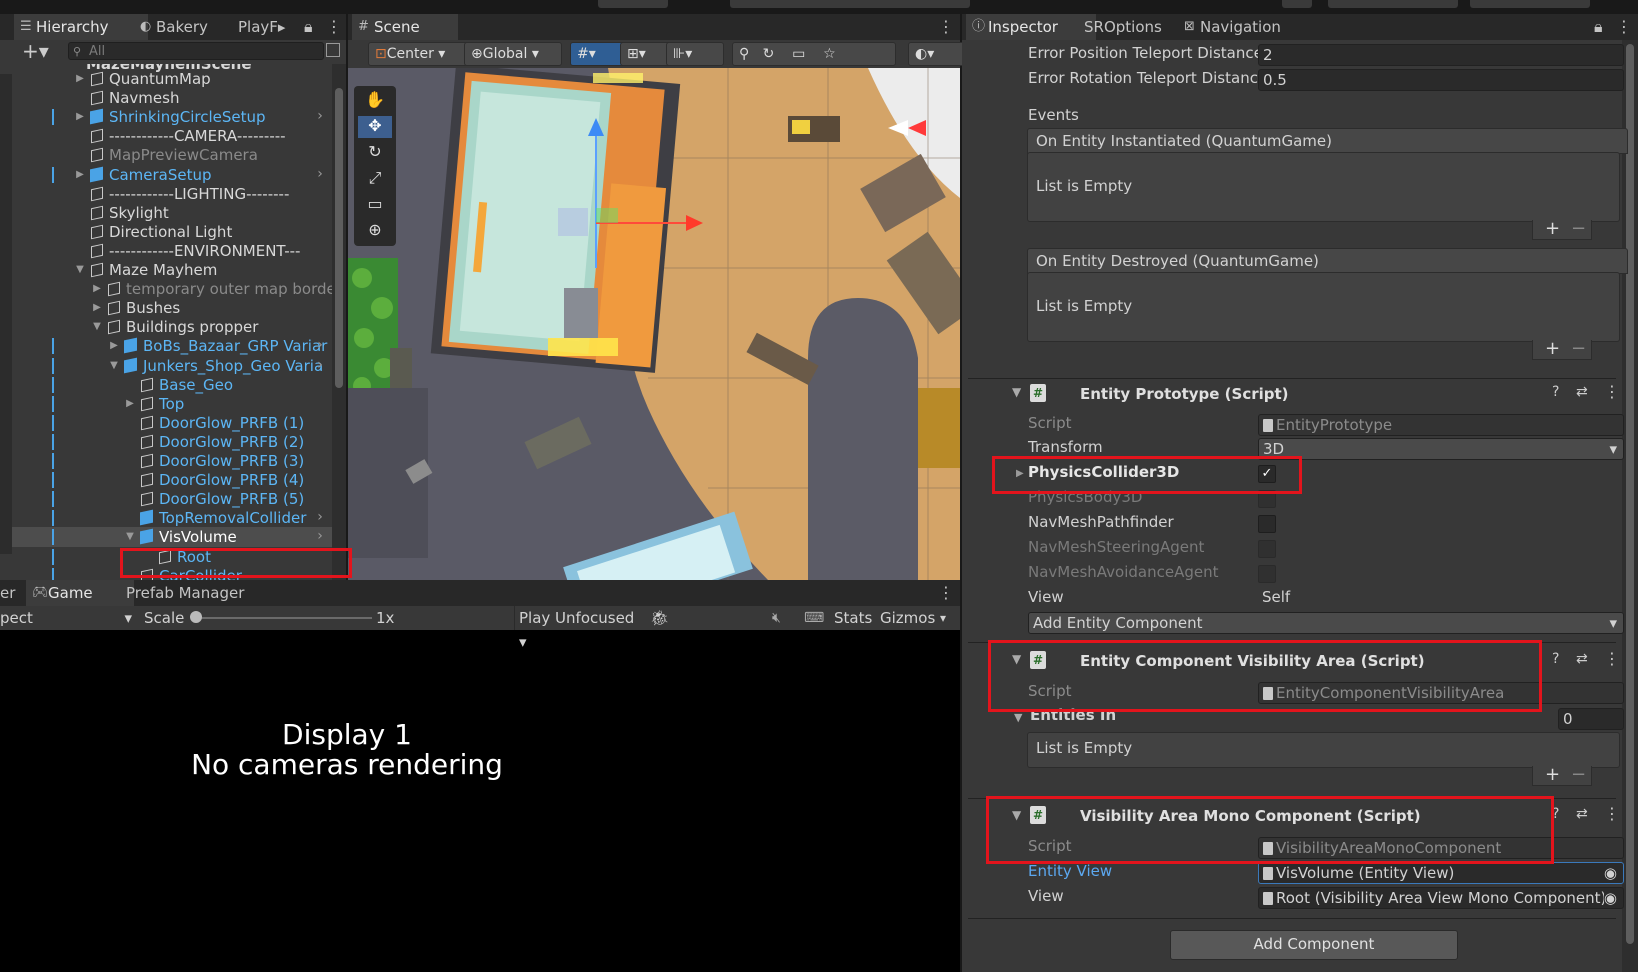 The height and width of the screenshot is (972, 1638). Describe the element at coordinates (405, 27) in the screenshot. I see `tab-scene: # Scene` at that location.